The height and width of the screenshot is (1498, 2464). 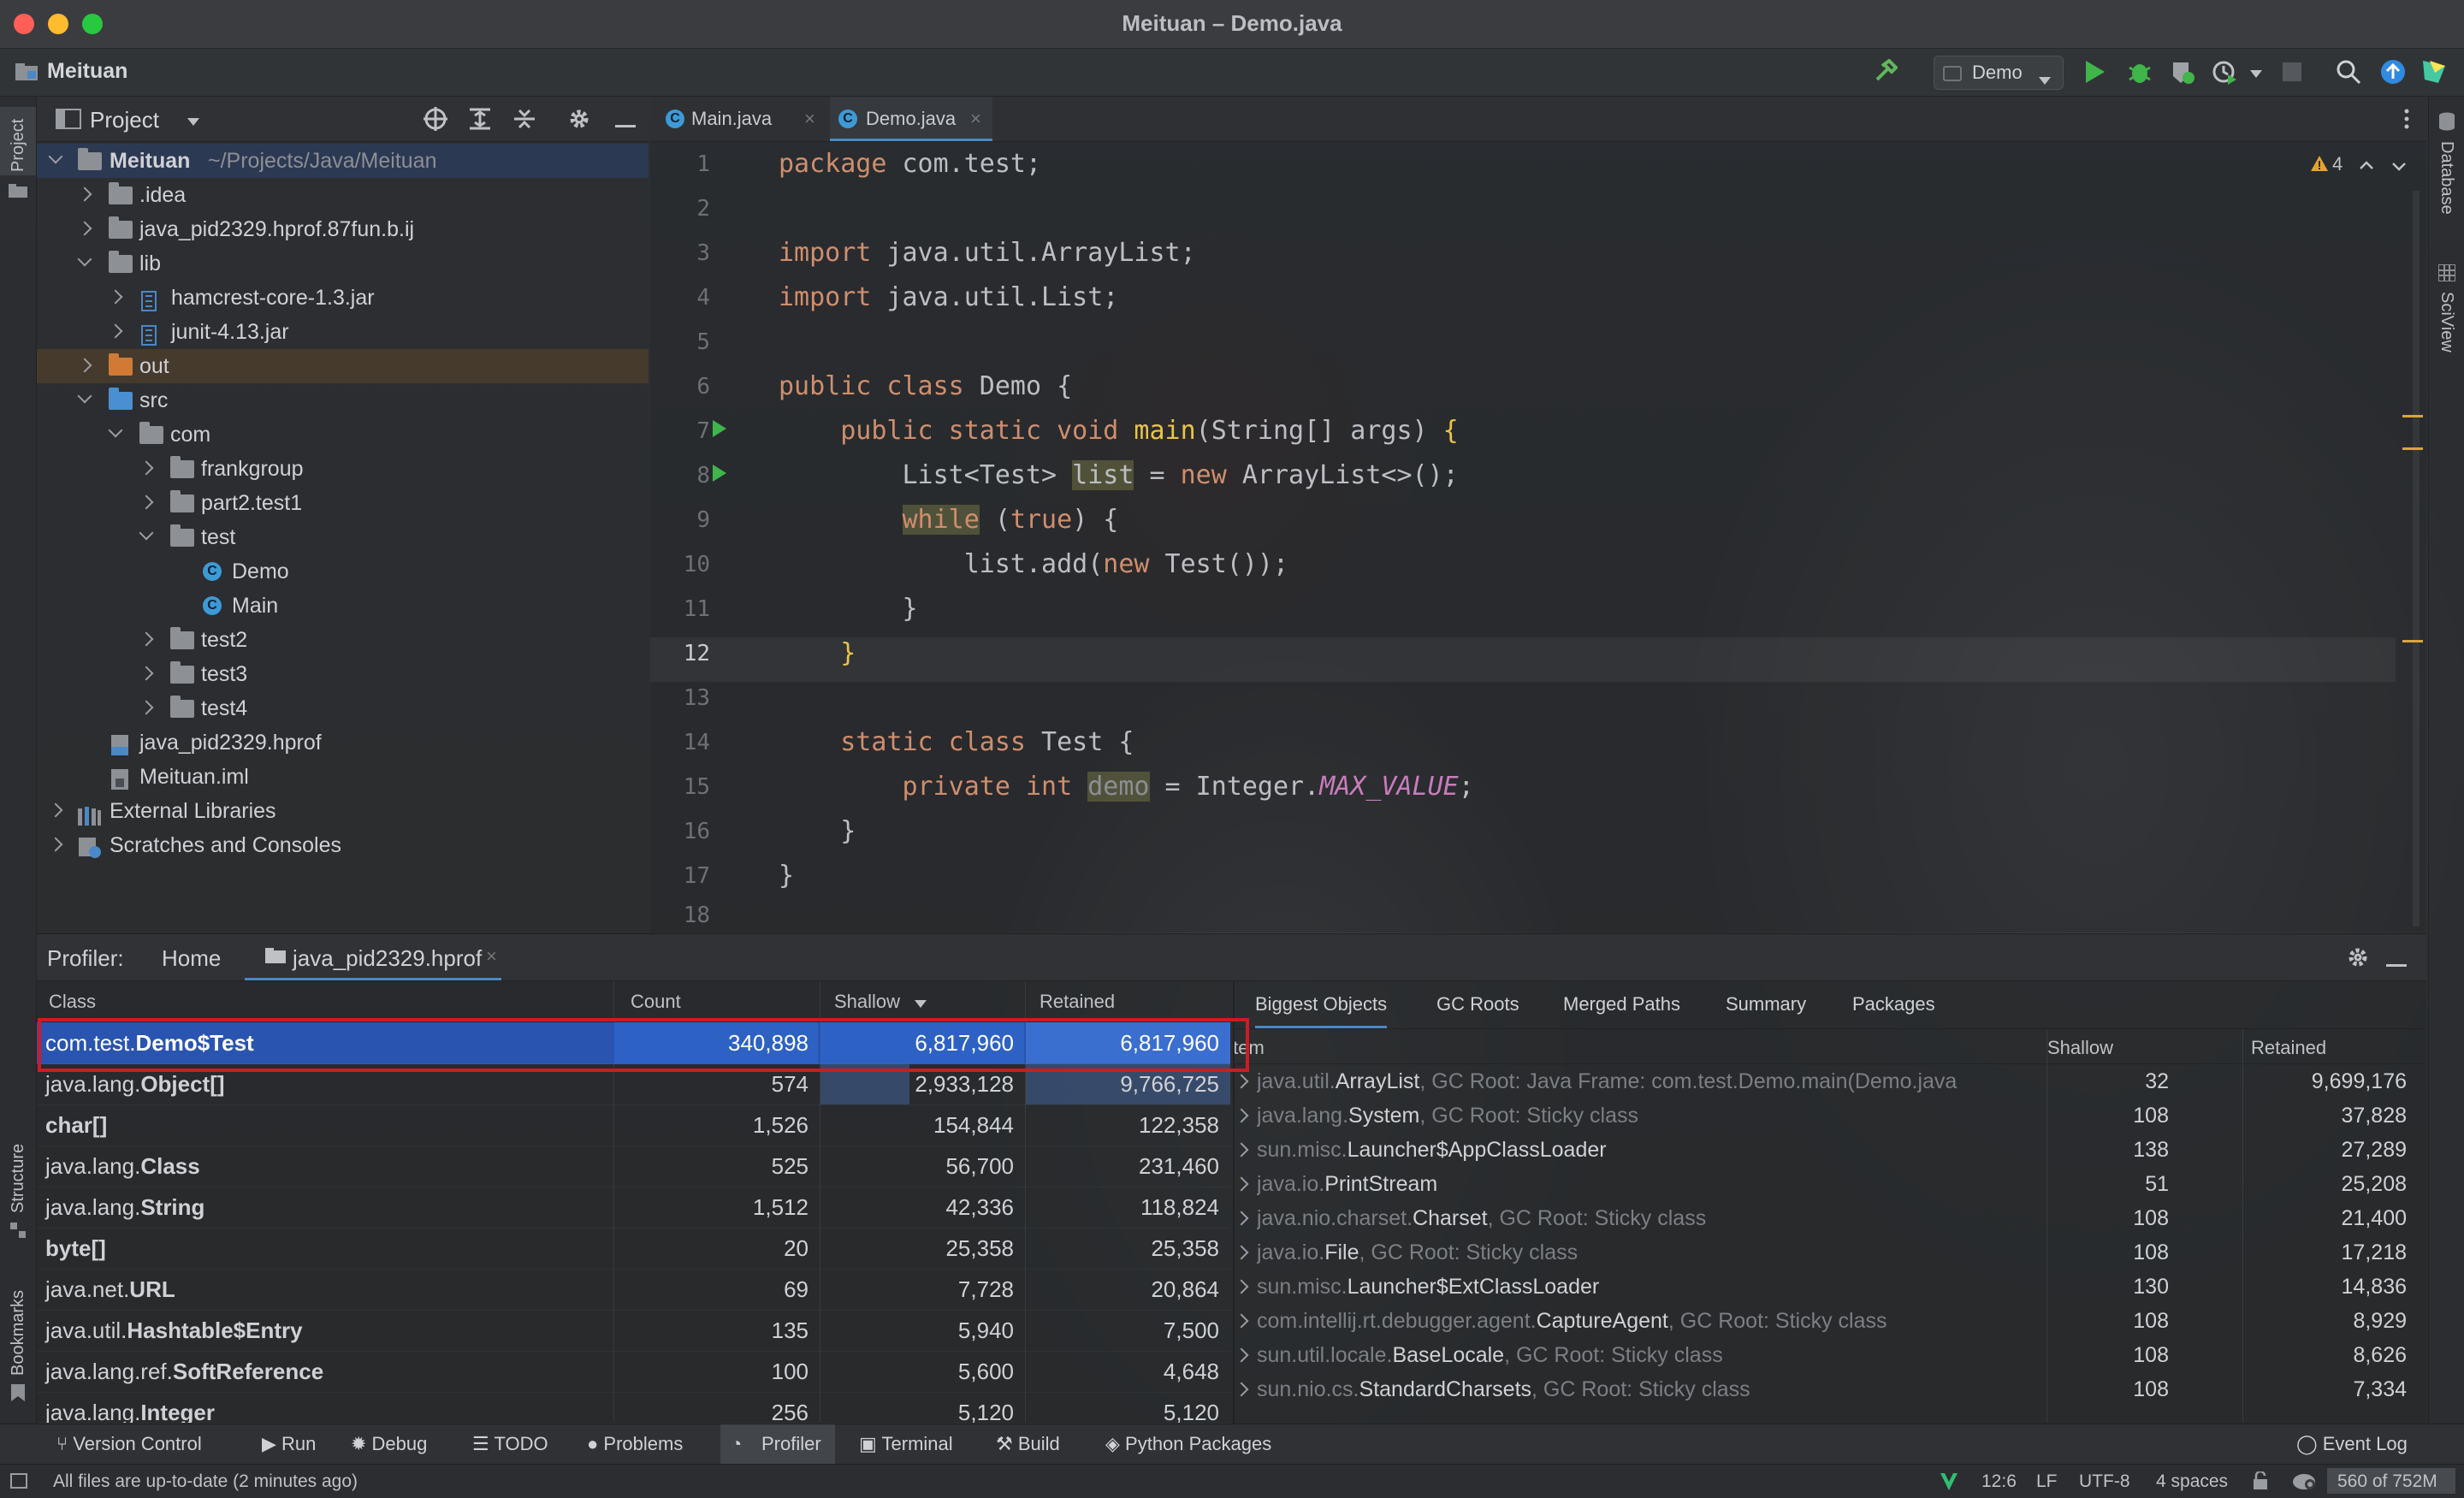 I want to click on caret-position: 12:6, so click(x=1999, y=1482).